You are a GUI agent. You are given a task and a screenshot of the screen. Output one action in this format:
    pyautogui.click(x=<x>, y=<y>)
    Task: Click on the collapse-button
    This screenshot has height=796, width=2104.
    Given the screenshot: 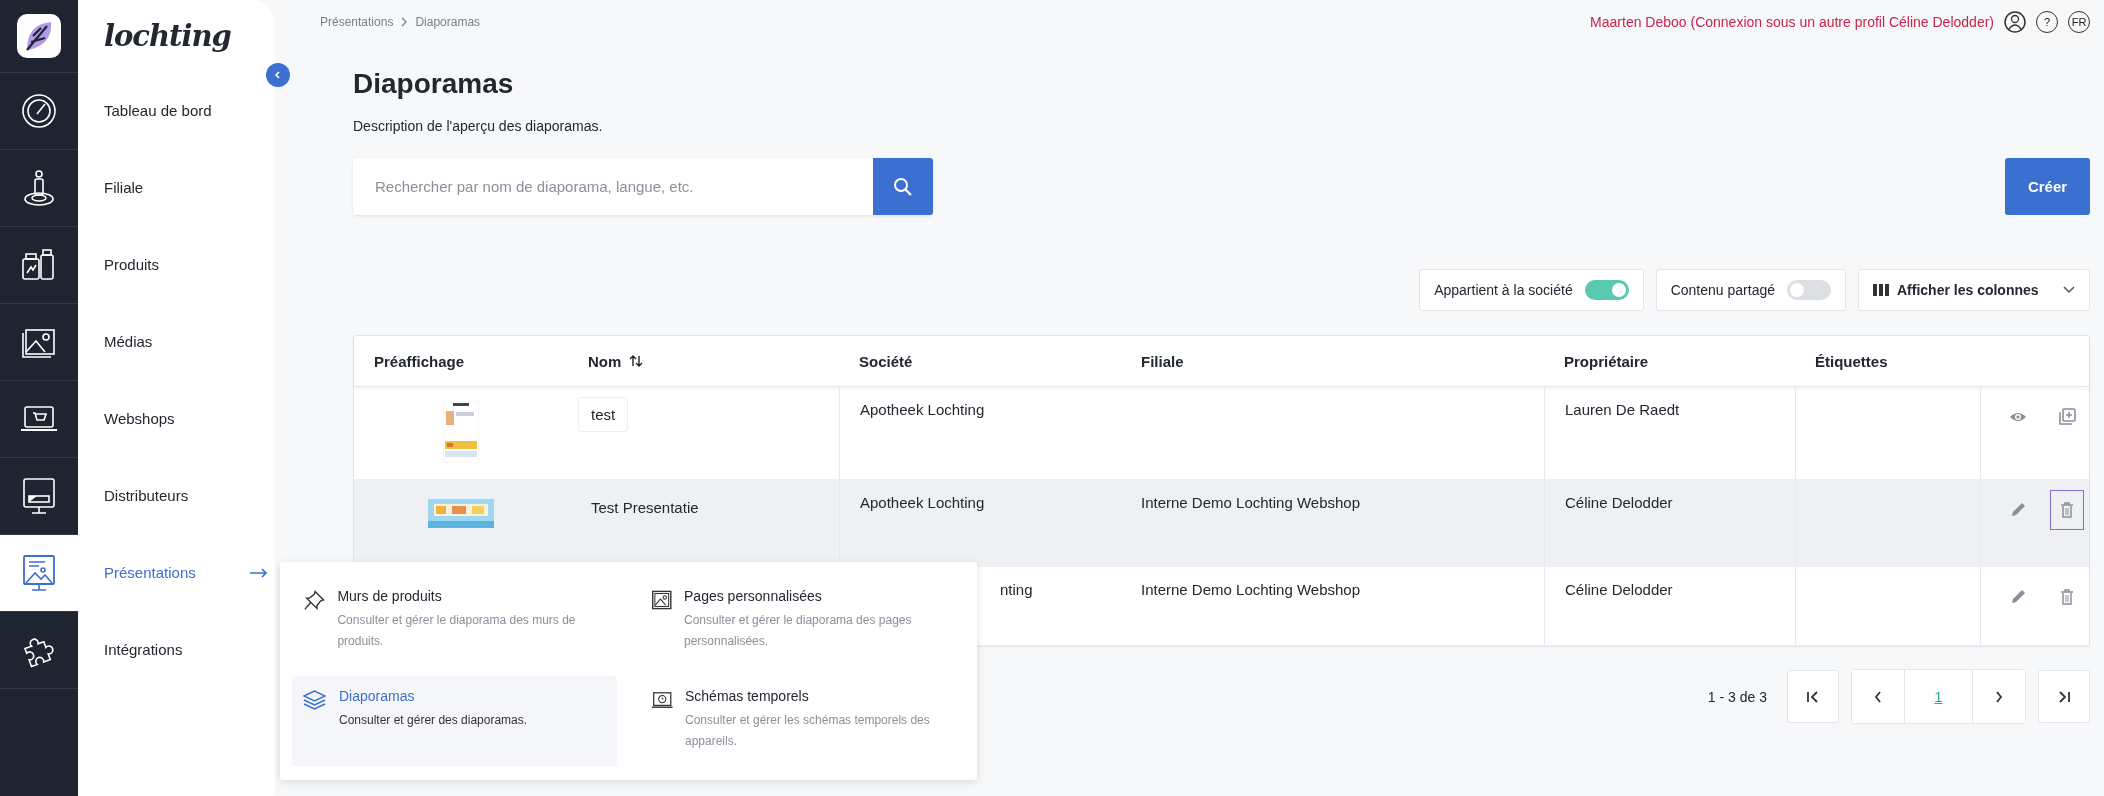 What is the action you would take?
    pyautogui.click(x=278, y=75)
    